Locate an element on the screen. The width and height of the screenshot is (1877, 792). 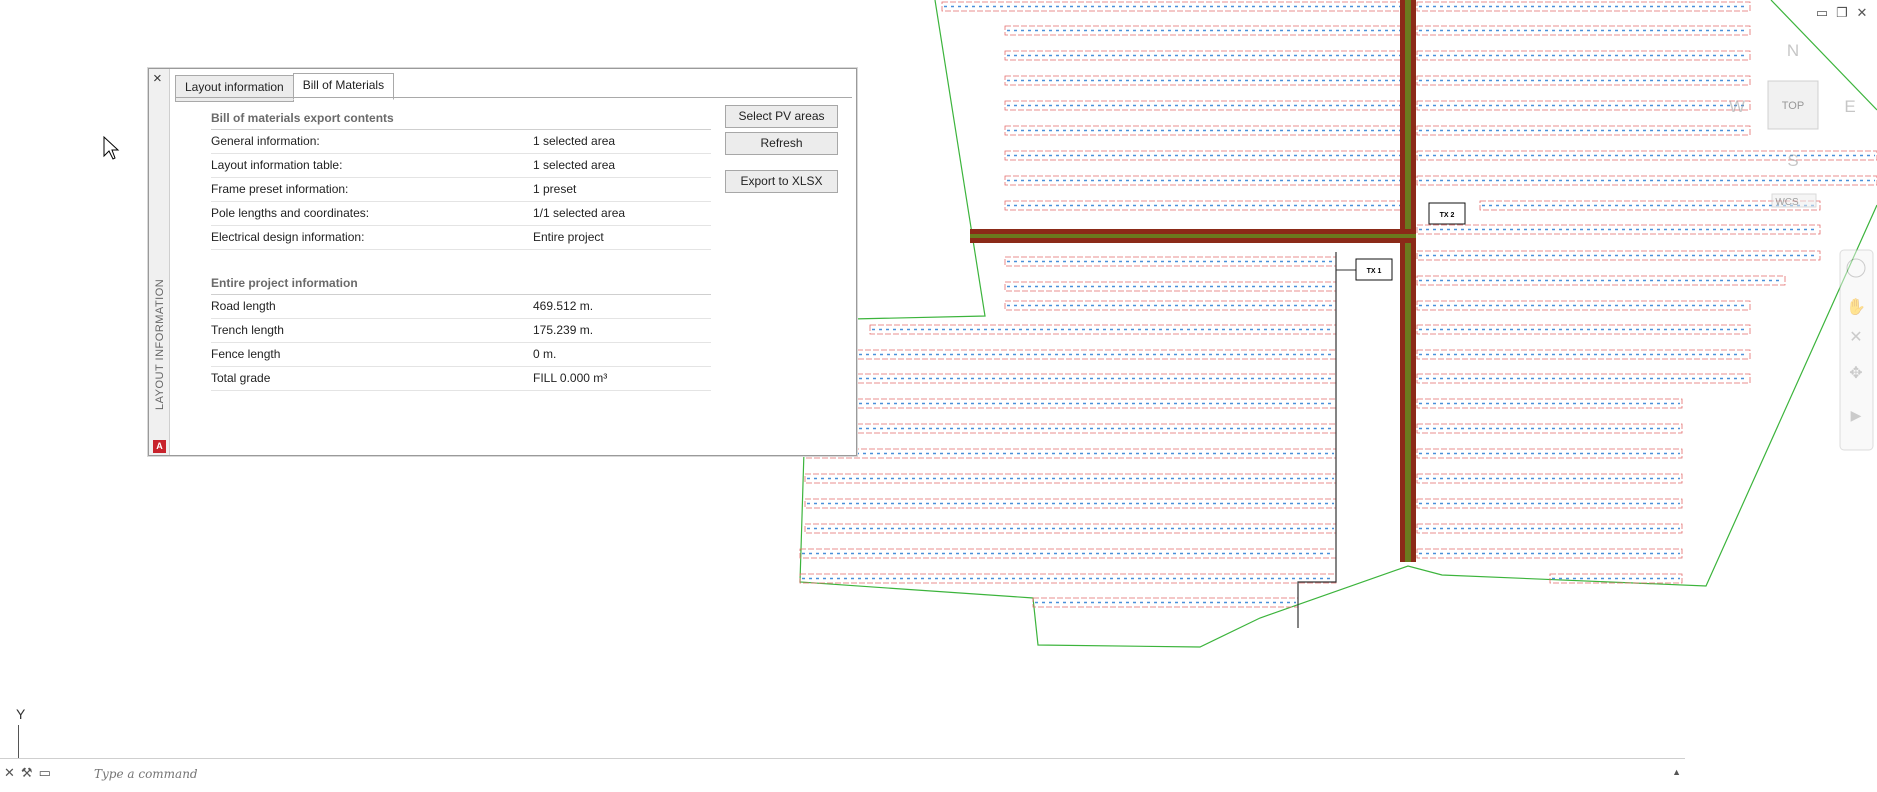
export-content-row: Frame preset information: 1 preset is located at coordinates (461, 190).